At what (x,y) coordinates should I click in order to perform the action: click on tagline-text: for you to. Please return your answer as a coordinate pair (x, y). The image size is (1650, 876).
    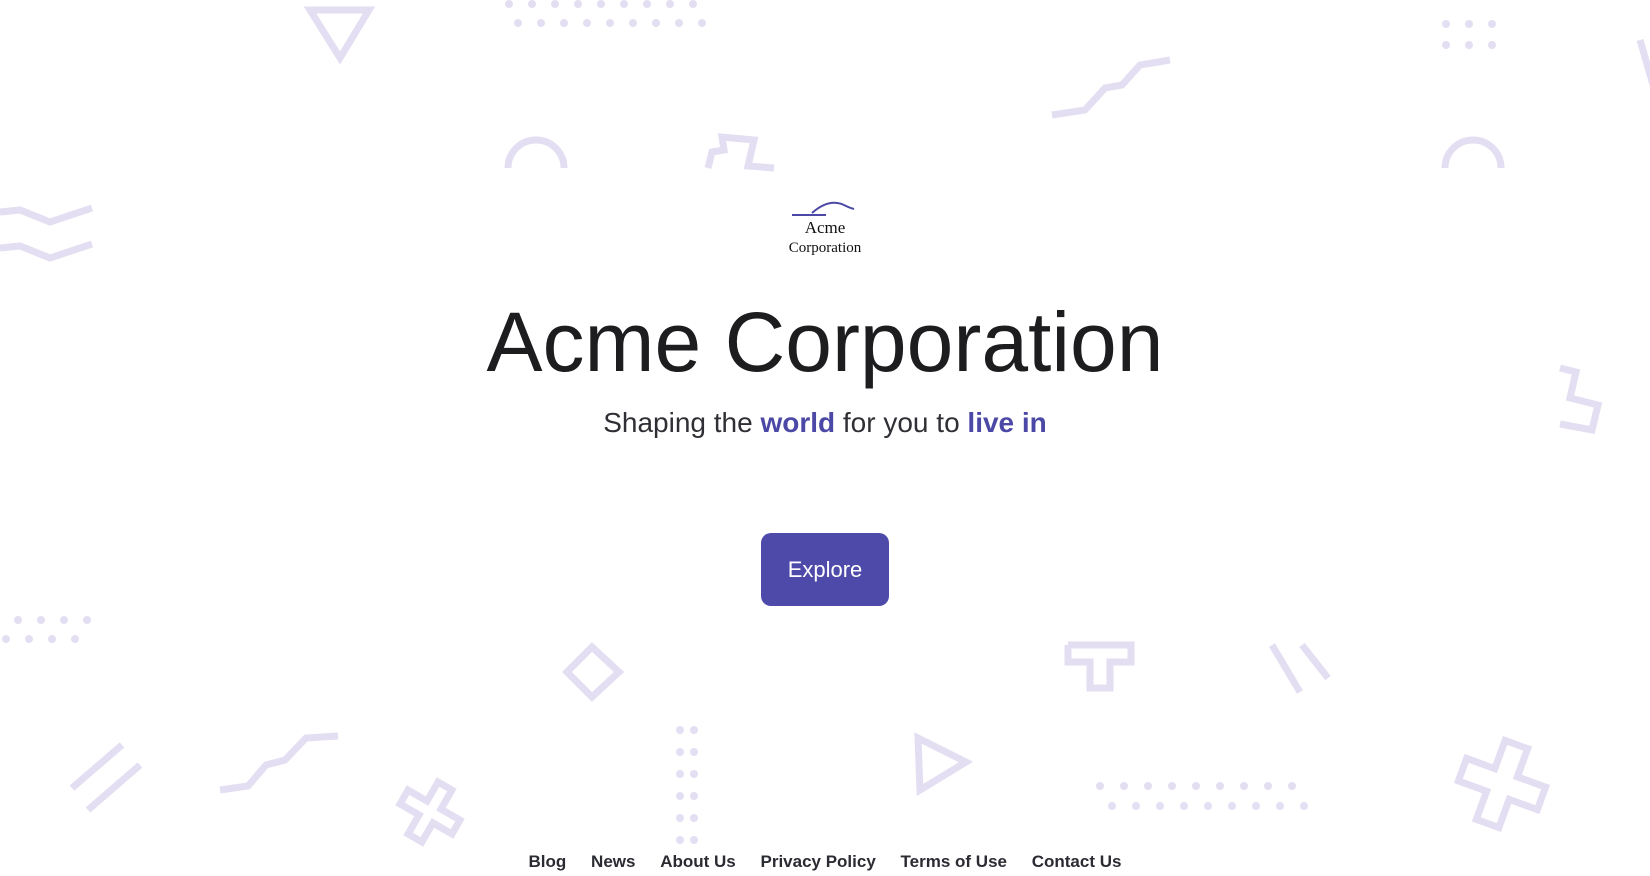
    Looking at the image, I should click on (901, 422).